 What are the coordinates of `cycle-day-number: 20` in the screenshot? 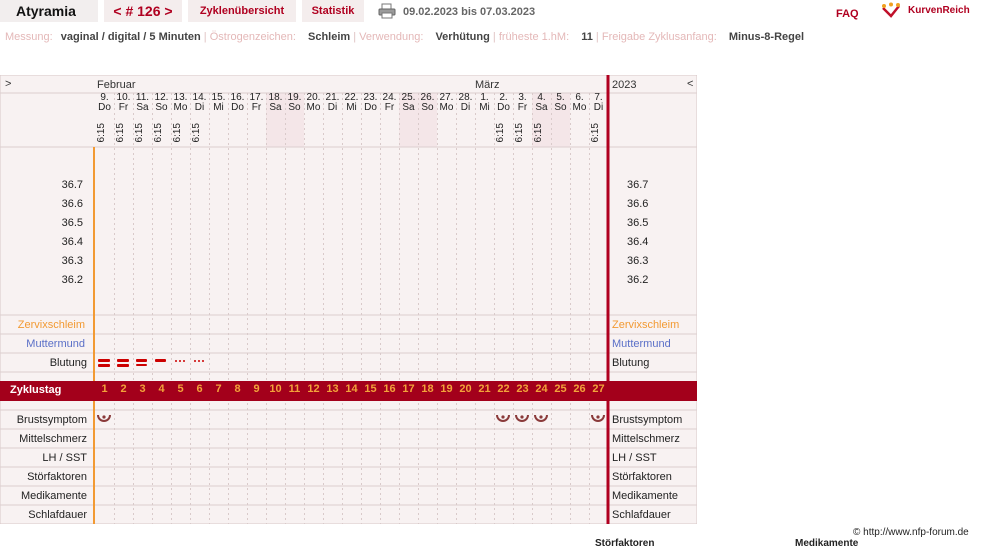 It's located at (465, 389).